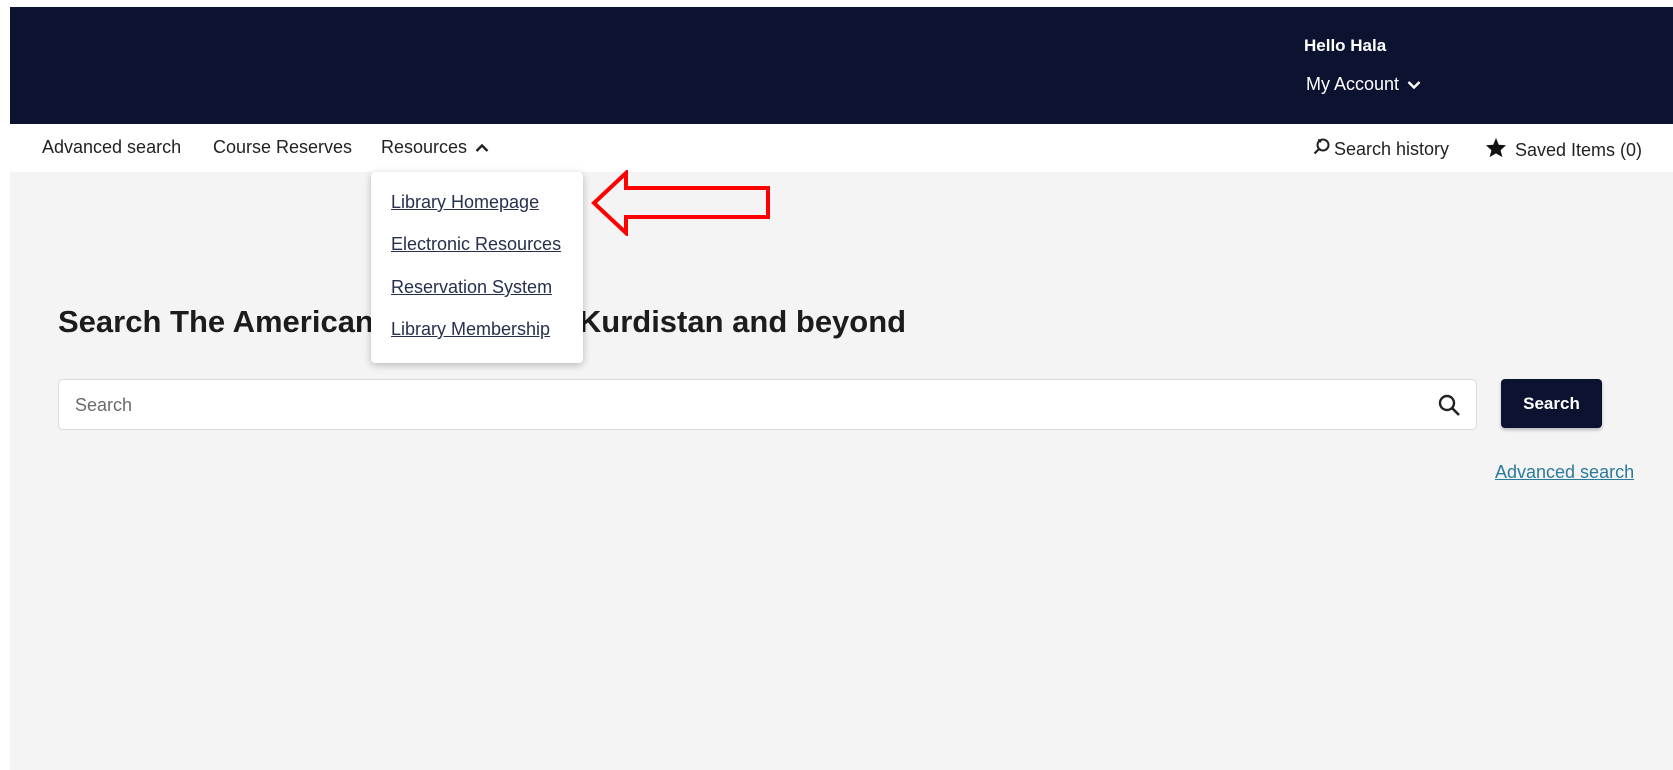 This screenshot has width=1673, height=770. Describe the element at coordinates (1579, 149) in the screenshot. I see `saved-items-label: Saved Items (0)` at that location.